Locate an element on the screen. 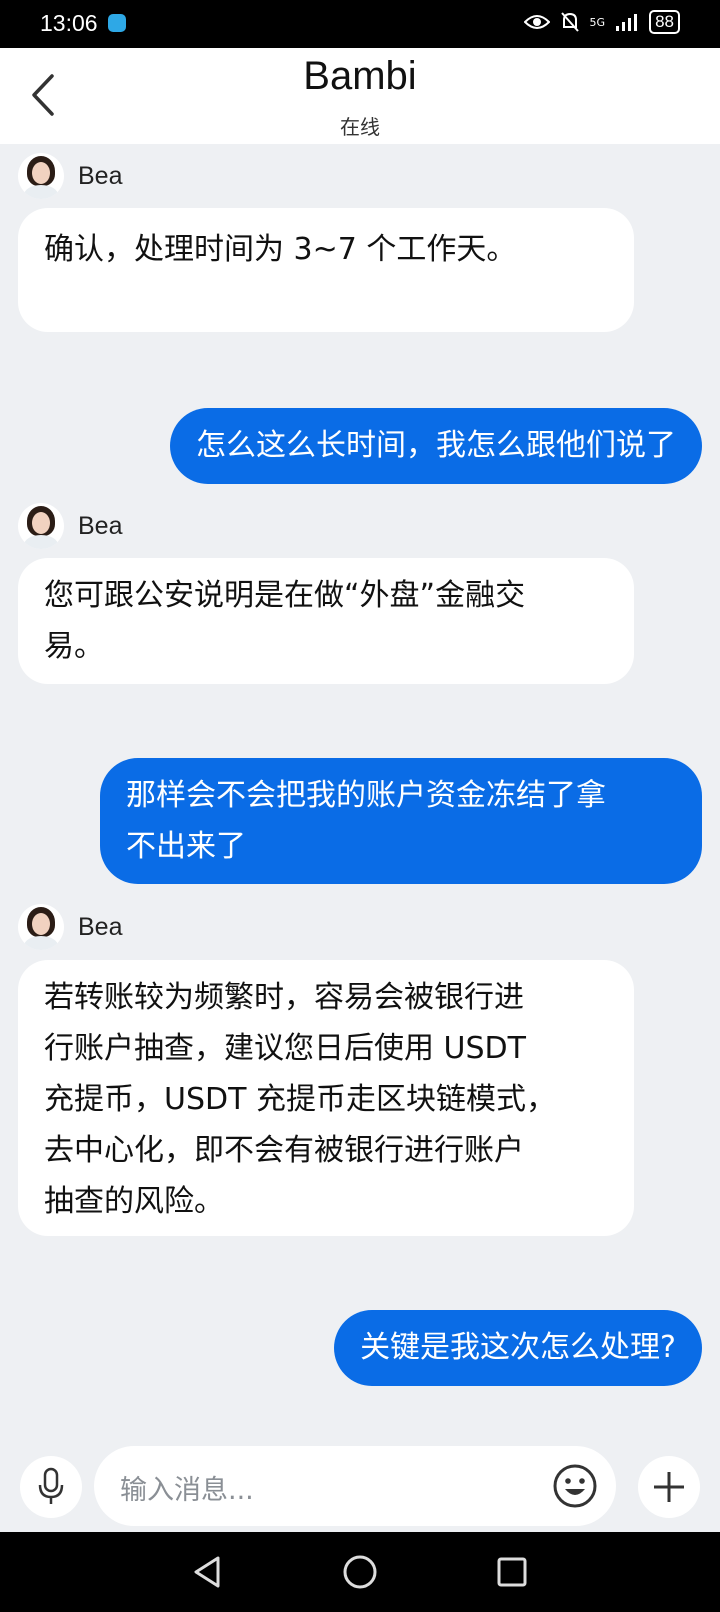 The width and height of the screenshot is (720, 1612). chat-header: Bambi 在线 is located at coordinates (360, 96).